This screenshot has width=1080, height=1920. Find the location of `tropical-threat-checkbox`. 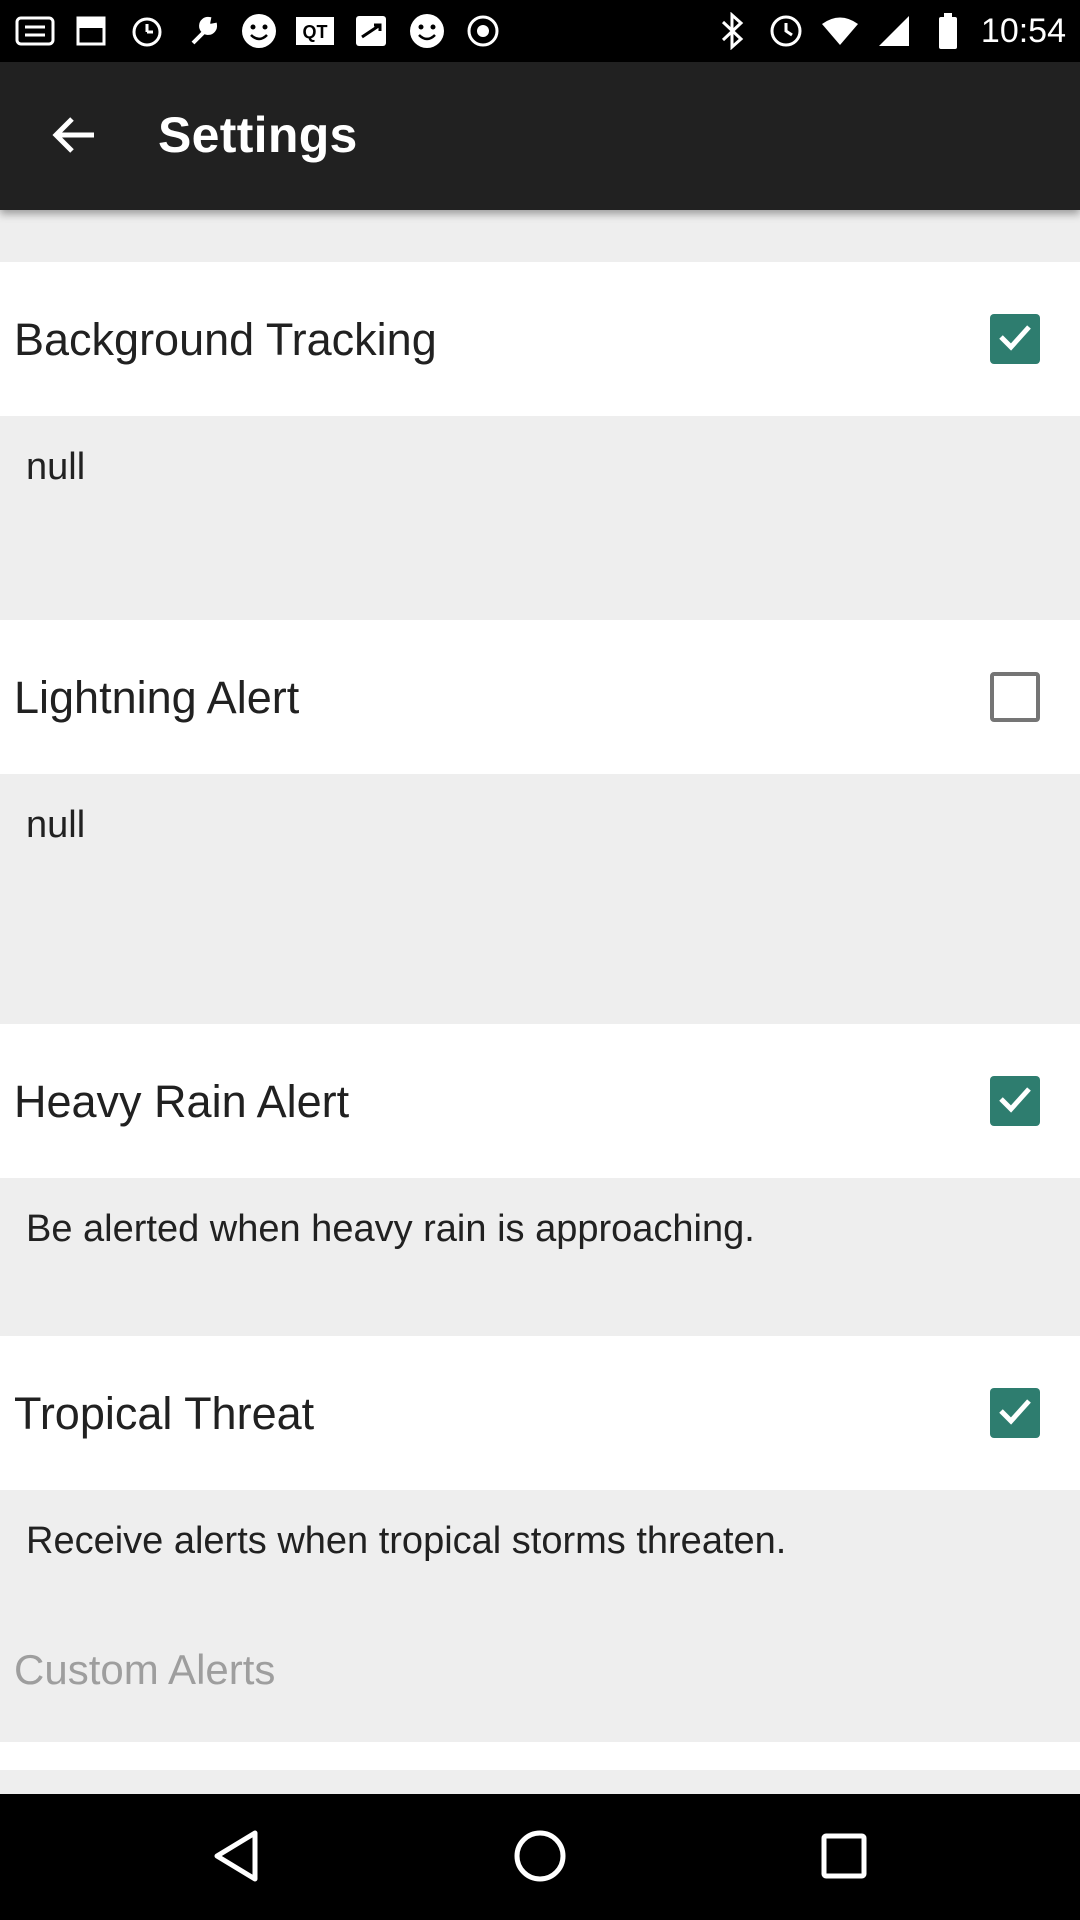

tropical-threat-checkbox is located at coordinates (1015, 1413).